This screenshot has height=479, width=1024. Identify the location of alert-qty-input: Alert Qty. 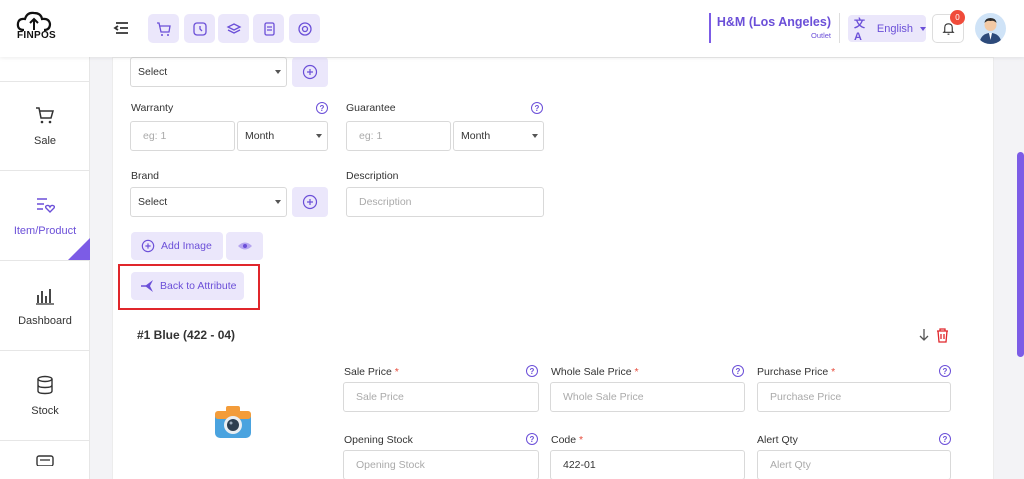
(854, 464).